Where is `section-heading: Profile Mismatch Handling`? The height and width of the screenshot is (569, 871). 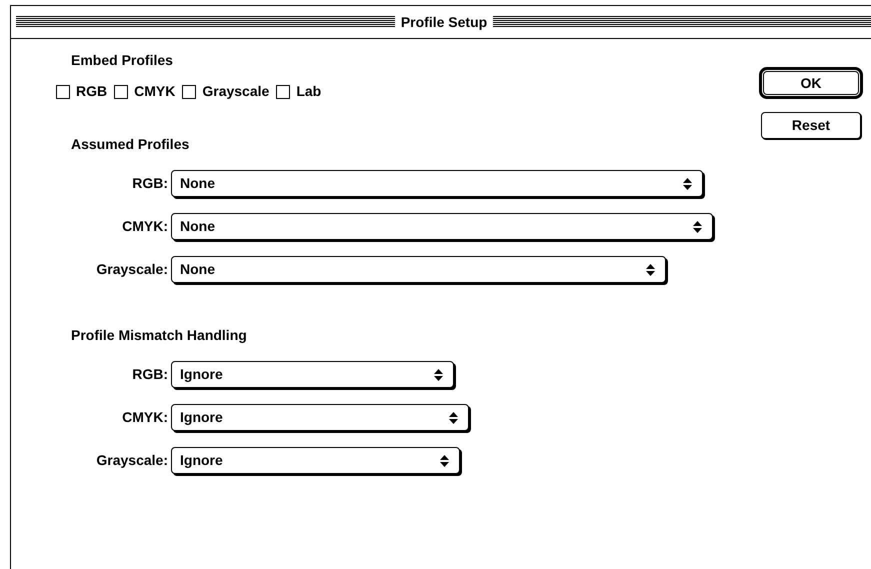 section-heading: Profile Mismatch Handling is located at coordinates (159, 335).